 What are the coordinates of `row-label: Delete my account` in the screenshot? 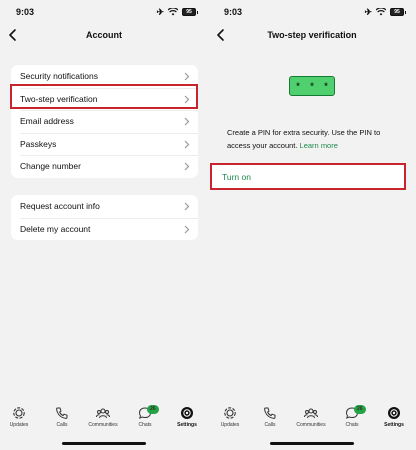 It's located at (55, 228).